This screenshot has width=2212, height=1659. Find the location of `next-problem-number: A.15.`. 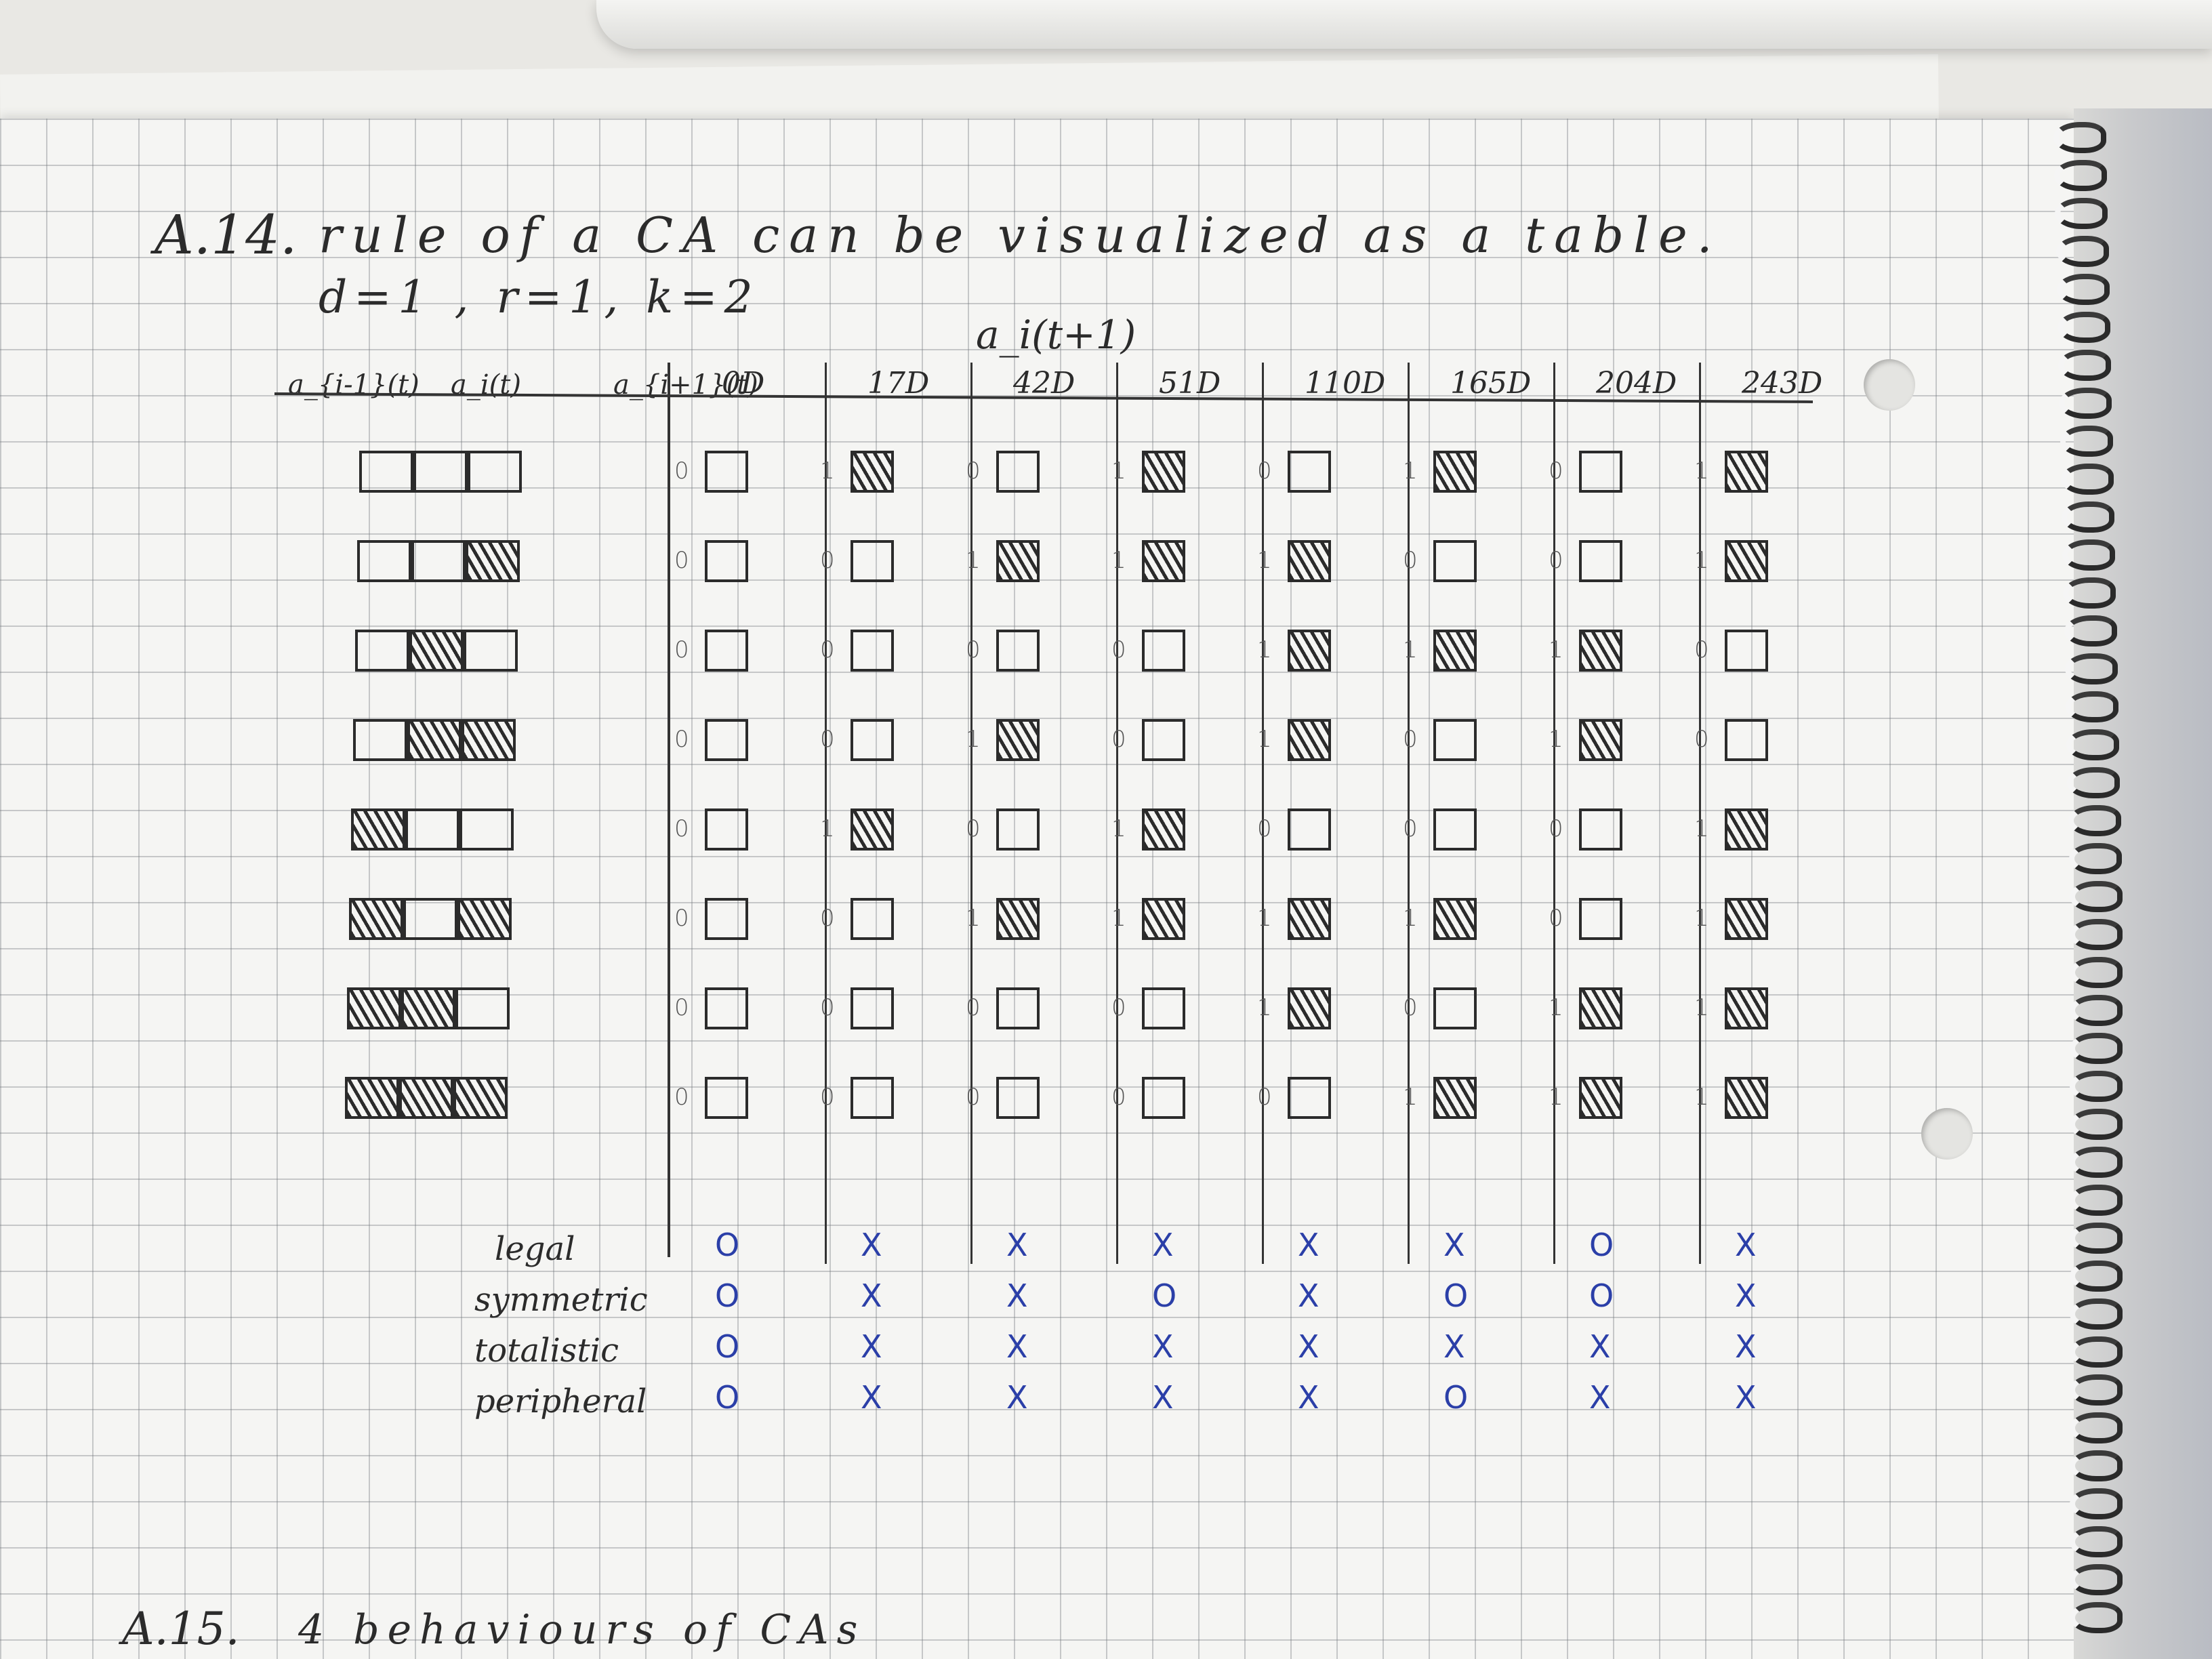

next-problem-number: A.15. is located at coordinates (181, 1629).